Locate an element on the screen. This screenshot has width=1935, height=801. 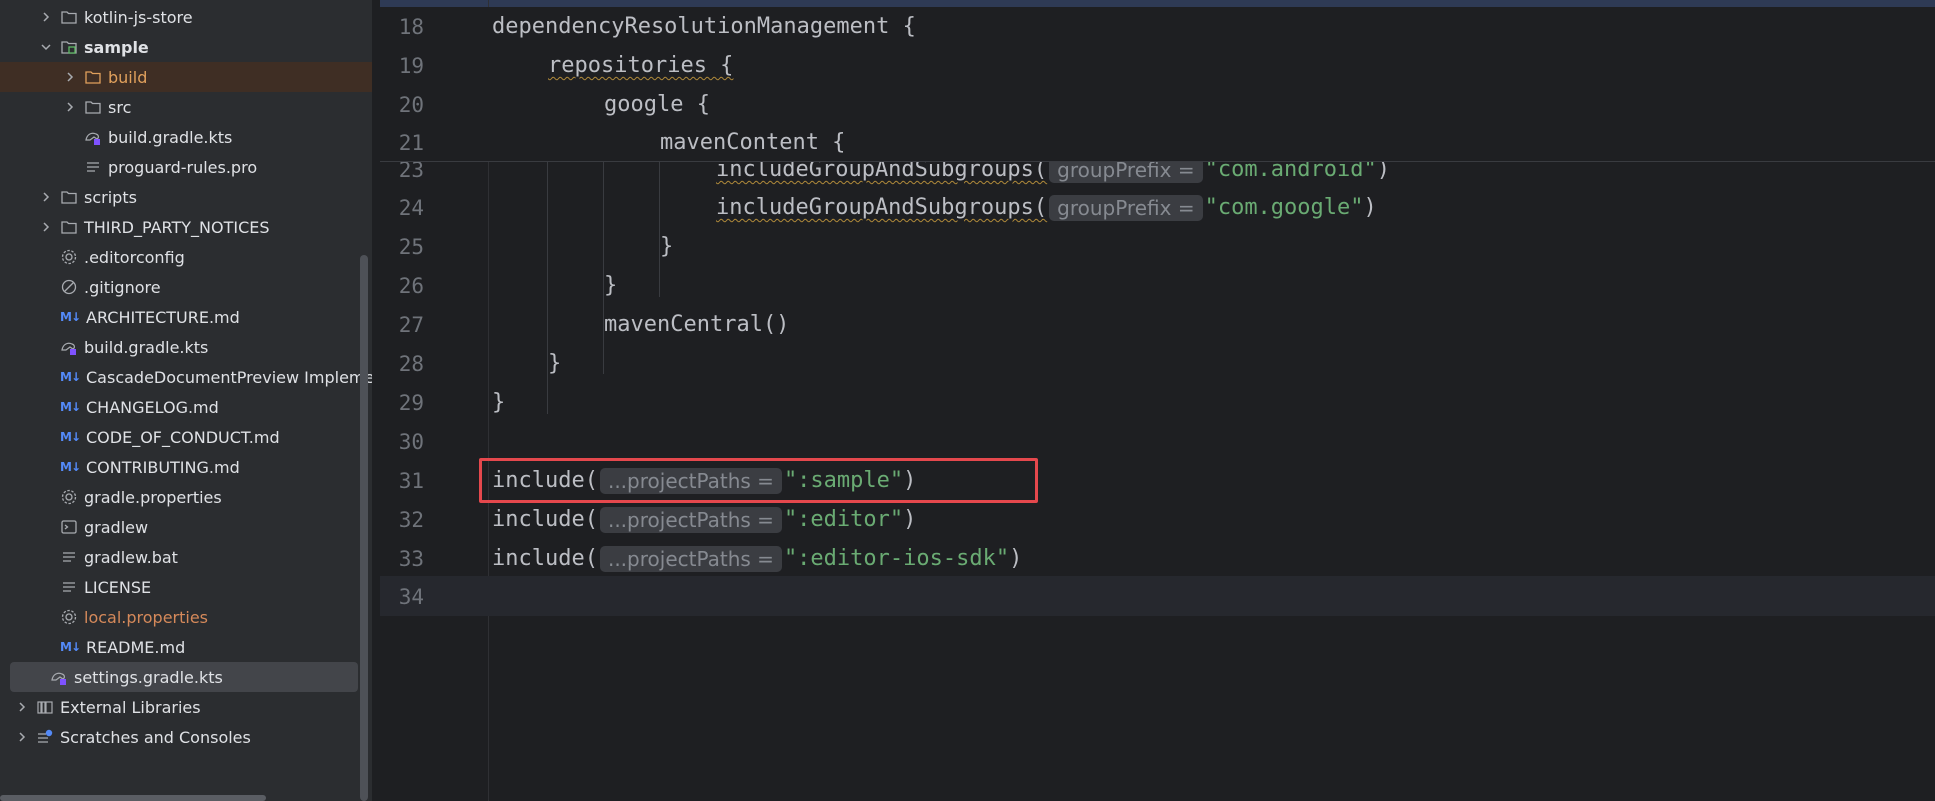
sticky-line-19: 19 repositories { is located at coordinates (1157, 65).